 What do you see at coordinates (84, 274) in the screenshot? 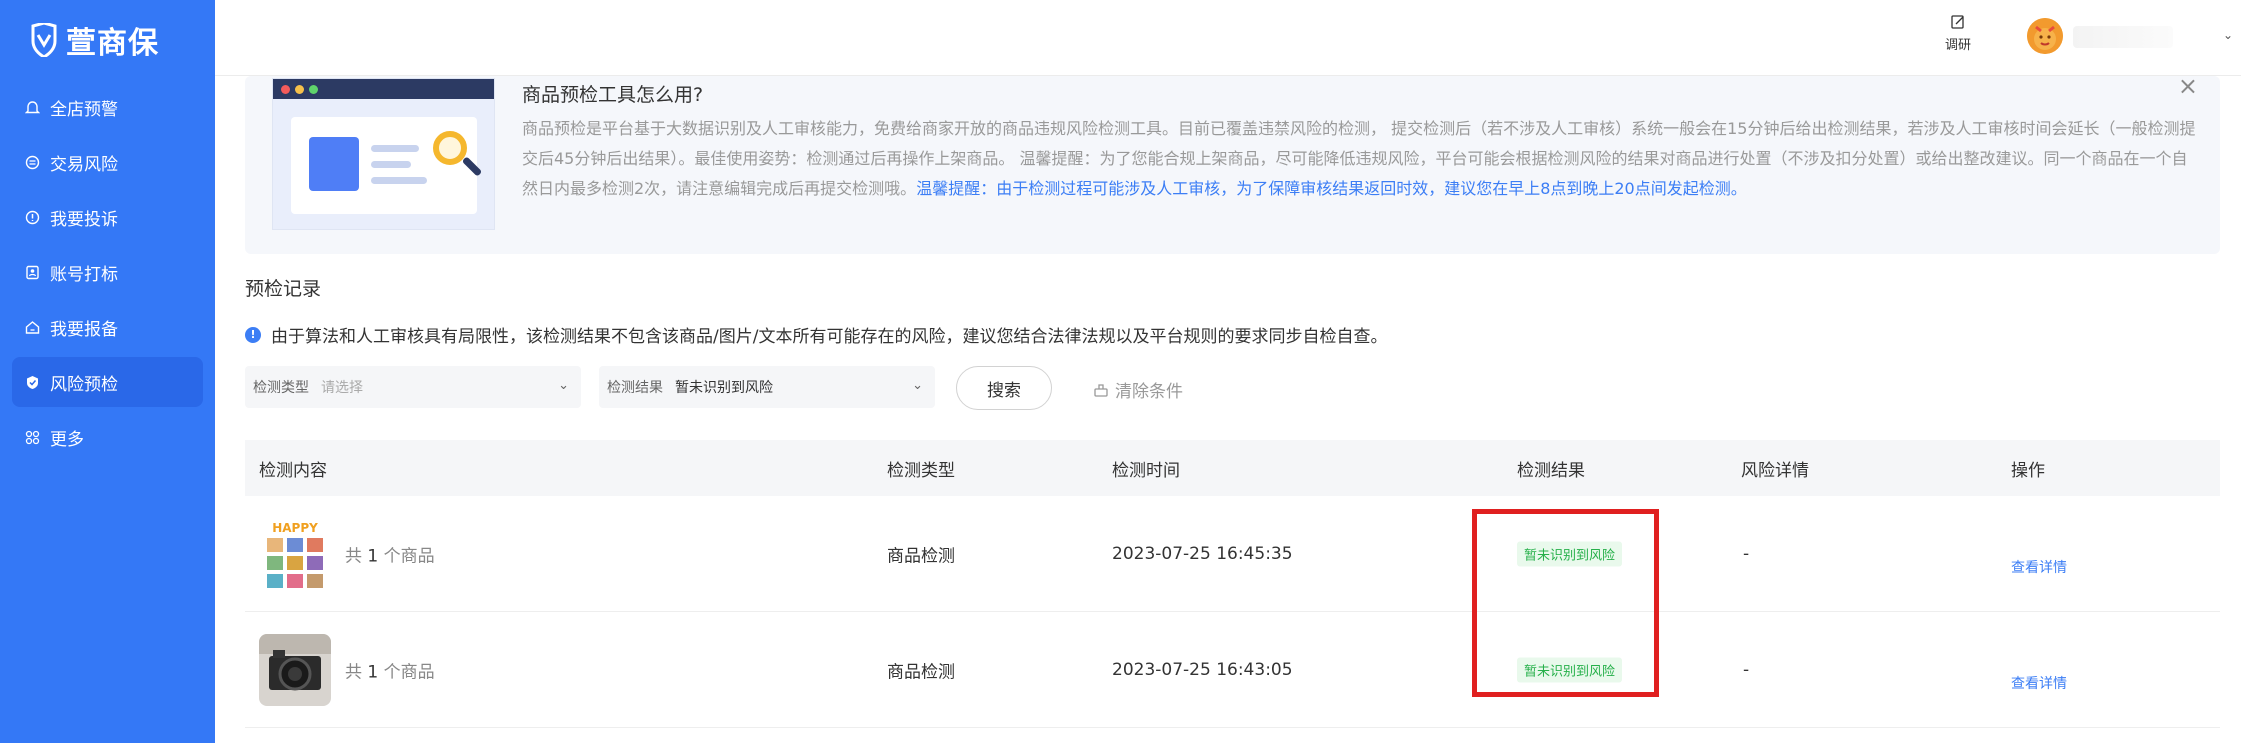
I see `sidebar-item-label: 账号打标` at bounding box center [84, 274].